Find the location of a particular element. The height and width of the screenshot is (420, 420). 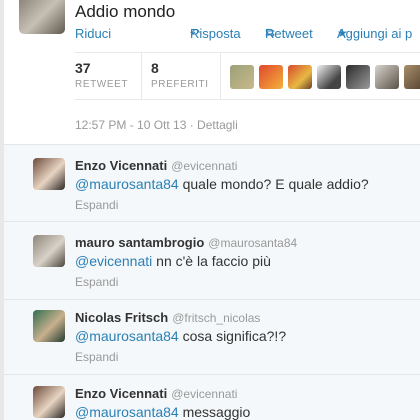

reply-text: @maurosanta84 cosa significa?!? is located at coordinates (180, 336).